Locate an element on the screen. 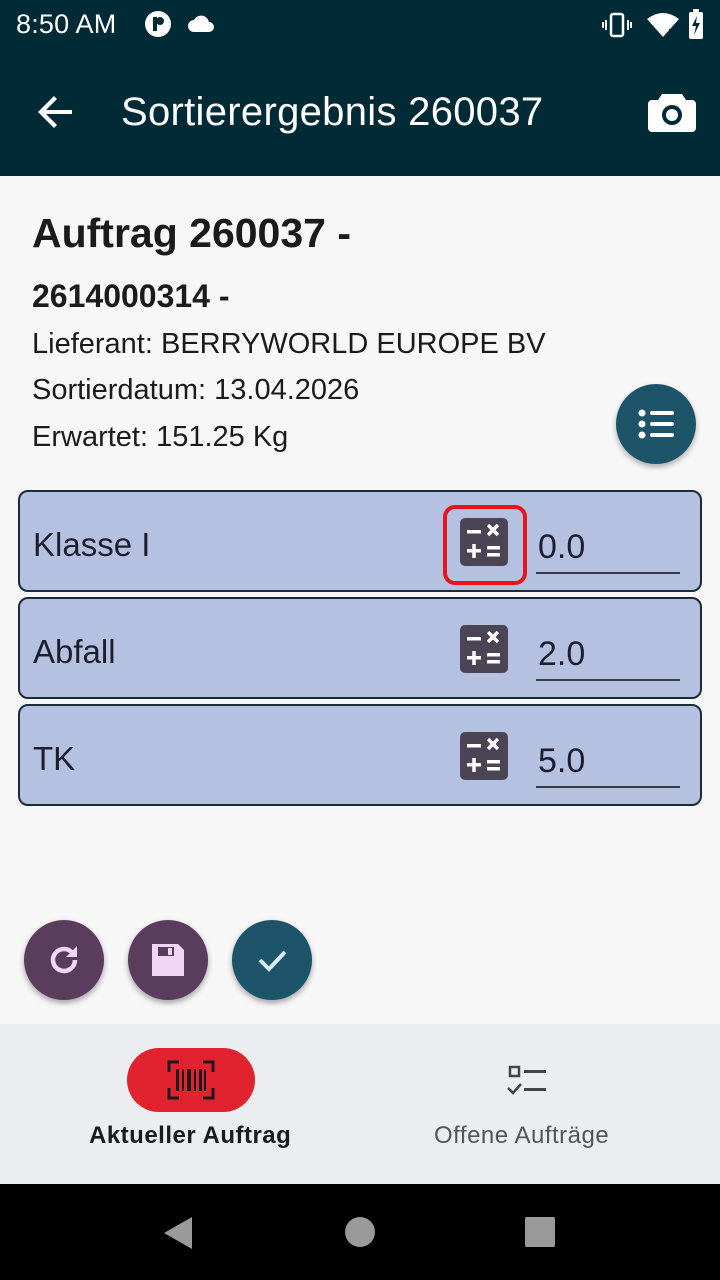 The height and width of the screenshot is (1280, 720). supplier-text: Lieferant: BERRYWORLD EUROPE BV is located at coordinates (289, 344).